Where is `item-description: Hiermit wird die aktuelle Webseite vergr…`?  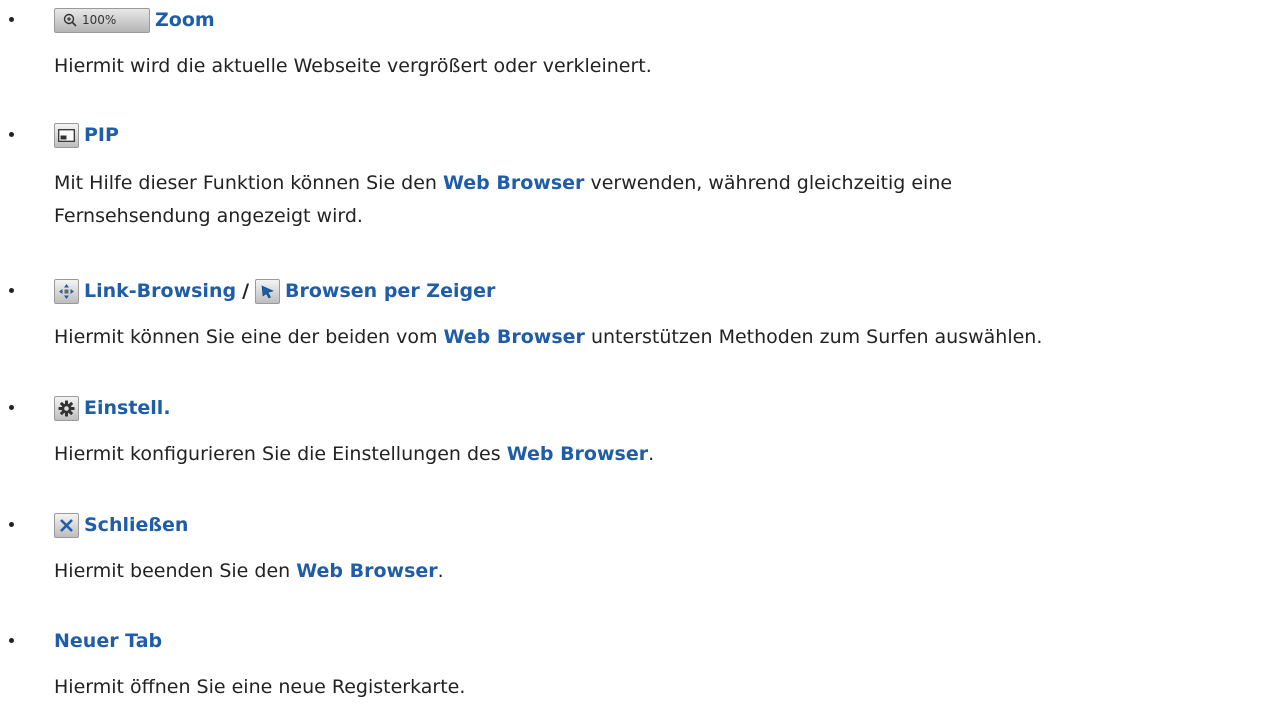 item-description: Hiermit wird die aktuelle Webseite vergr… is located at coordinates (353, 66).